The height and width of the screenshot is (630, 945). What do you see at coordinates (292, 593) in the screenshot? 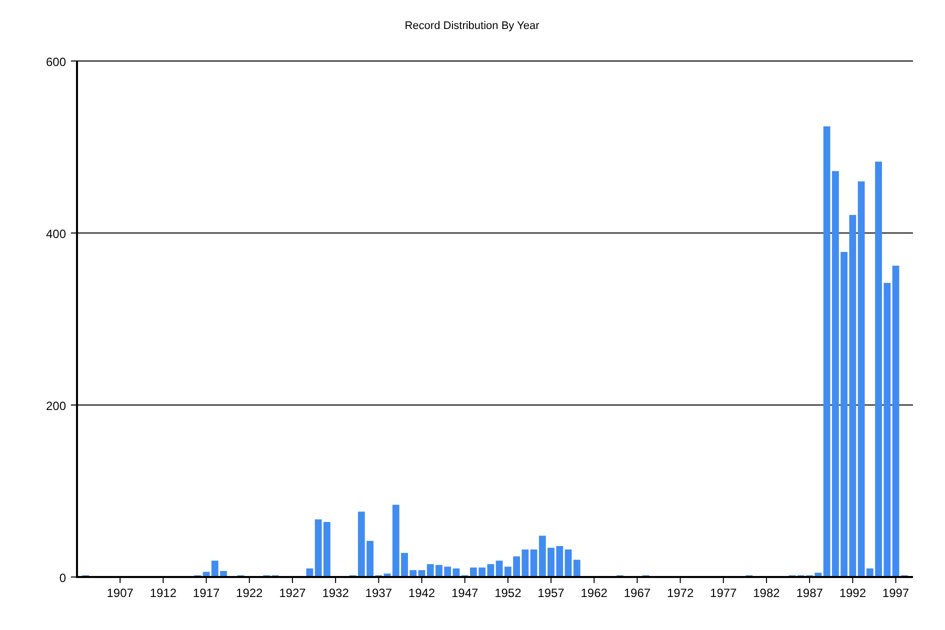
I see `x-tick-label: 1927` at bounding box center [292, 593].